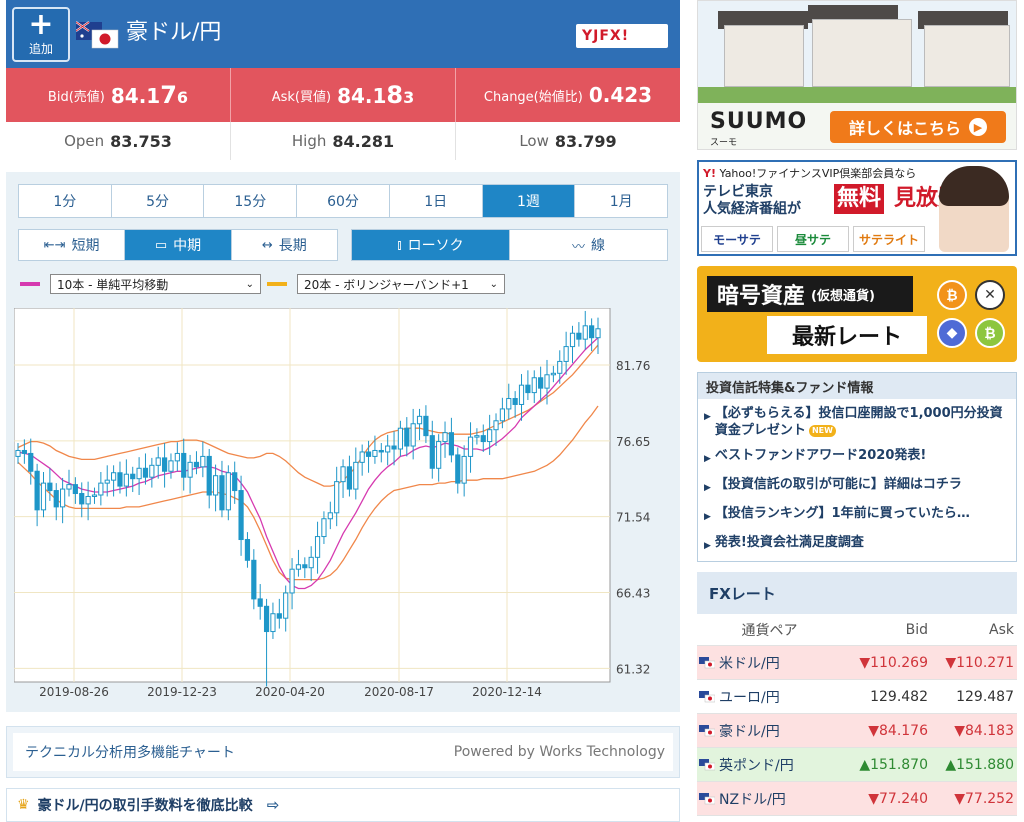  I want to click on change-cell: Change(始値比) 0.423, so click(568, 95).